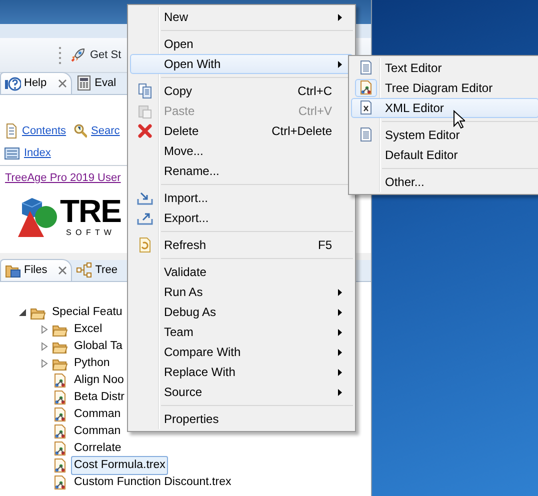 This screenshot has width=538, height=496. I want to click on xml-file-icon, so click(366, 108).